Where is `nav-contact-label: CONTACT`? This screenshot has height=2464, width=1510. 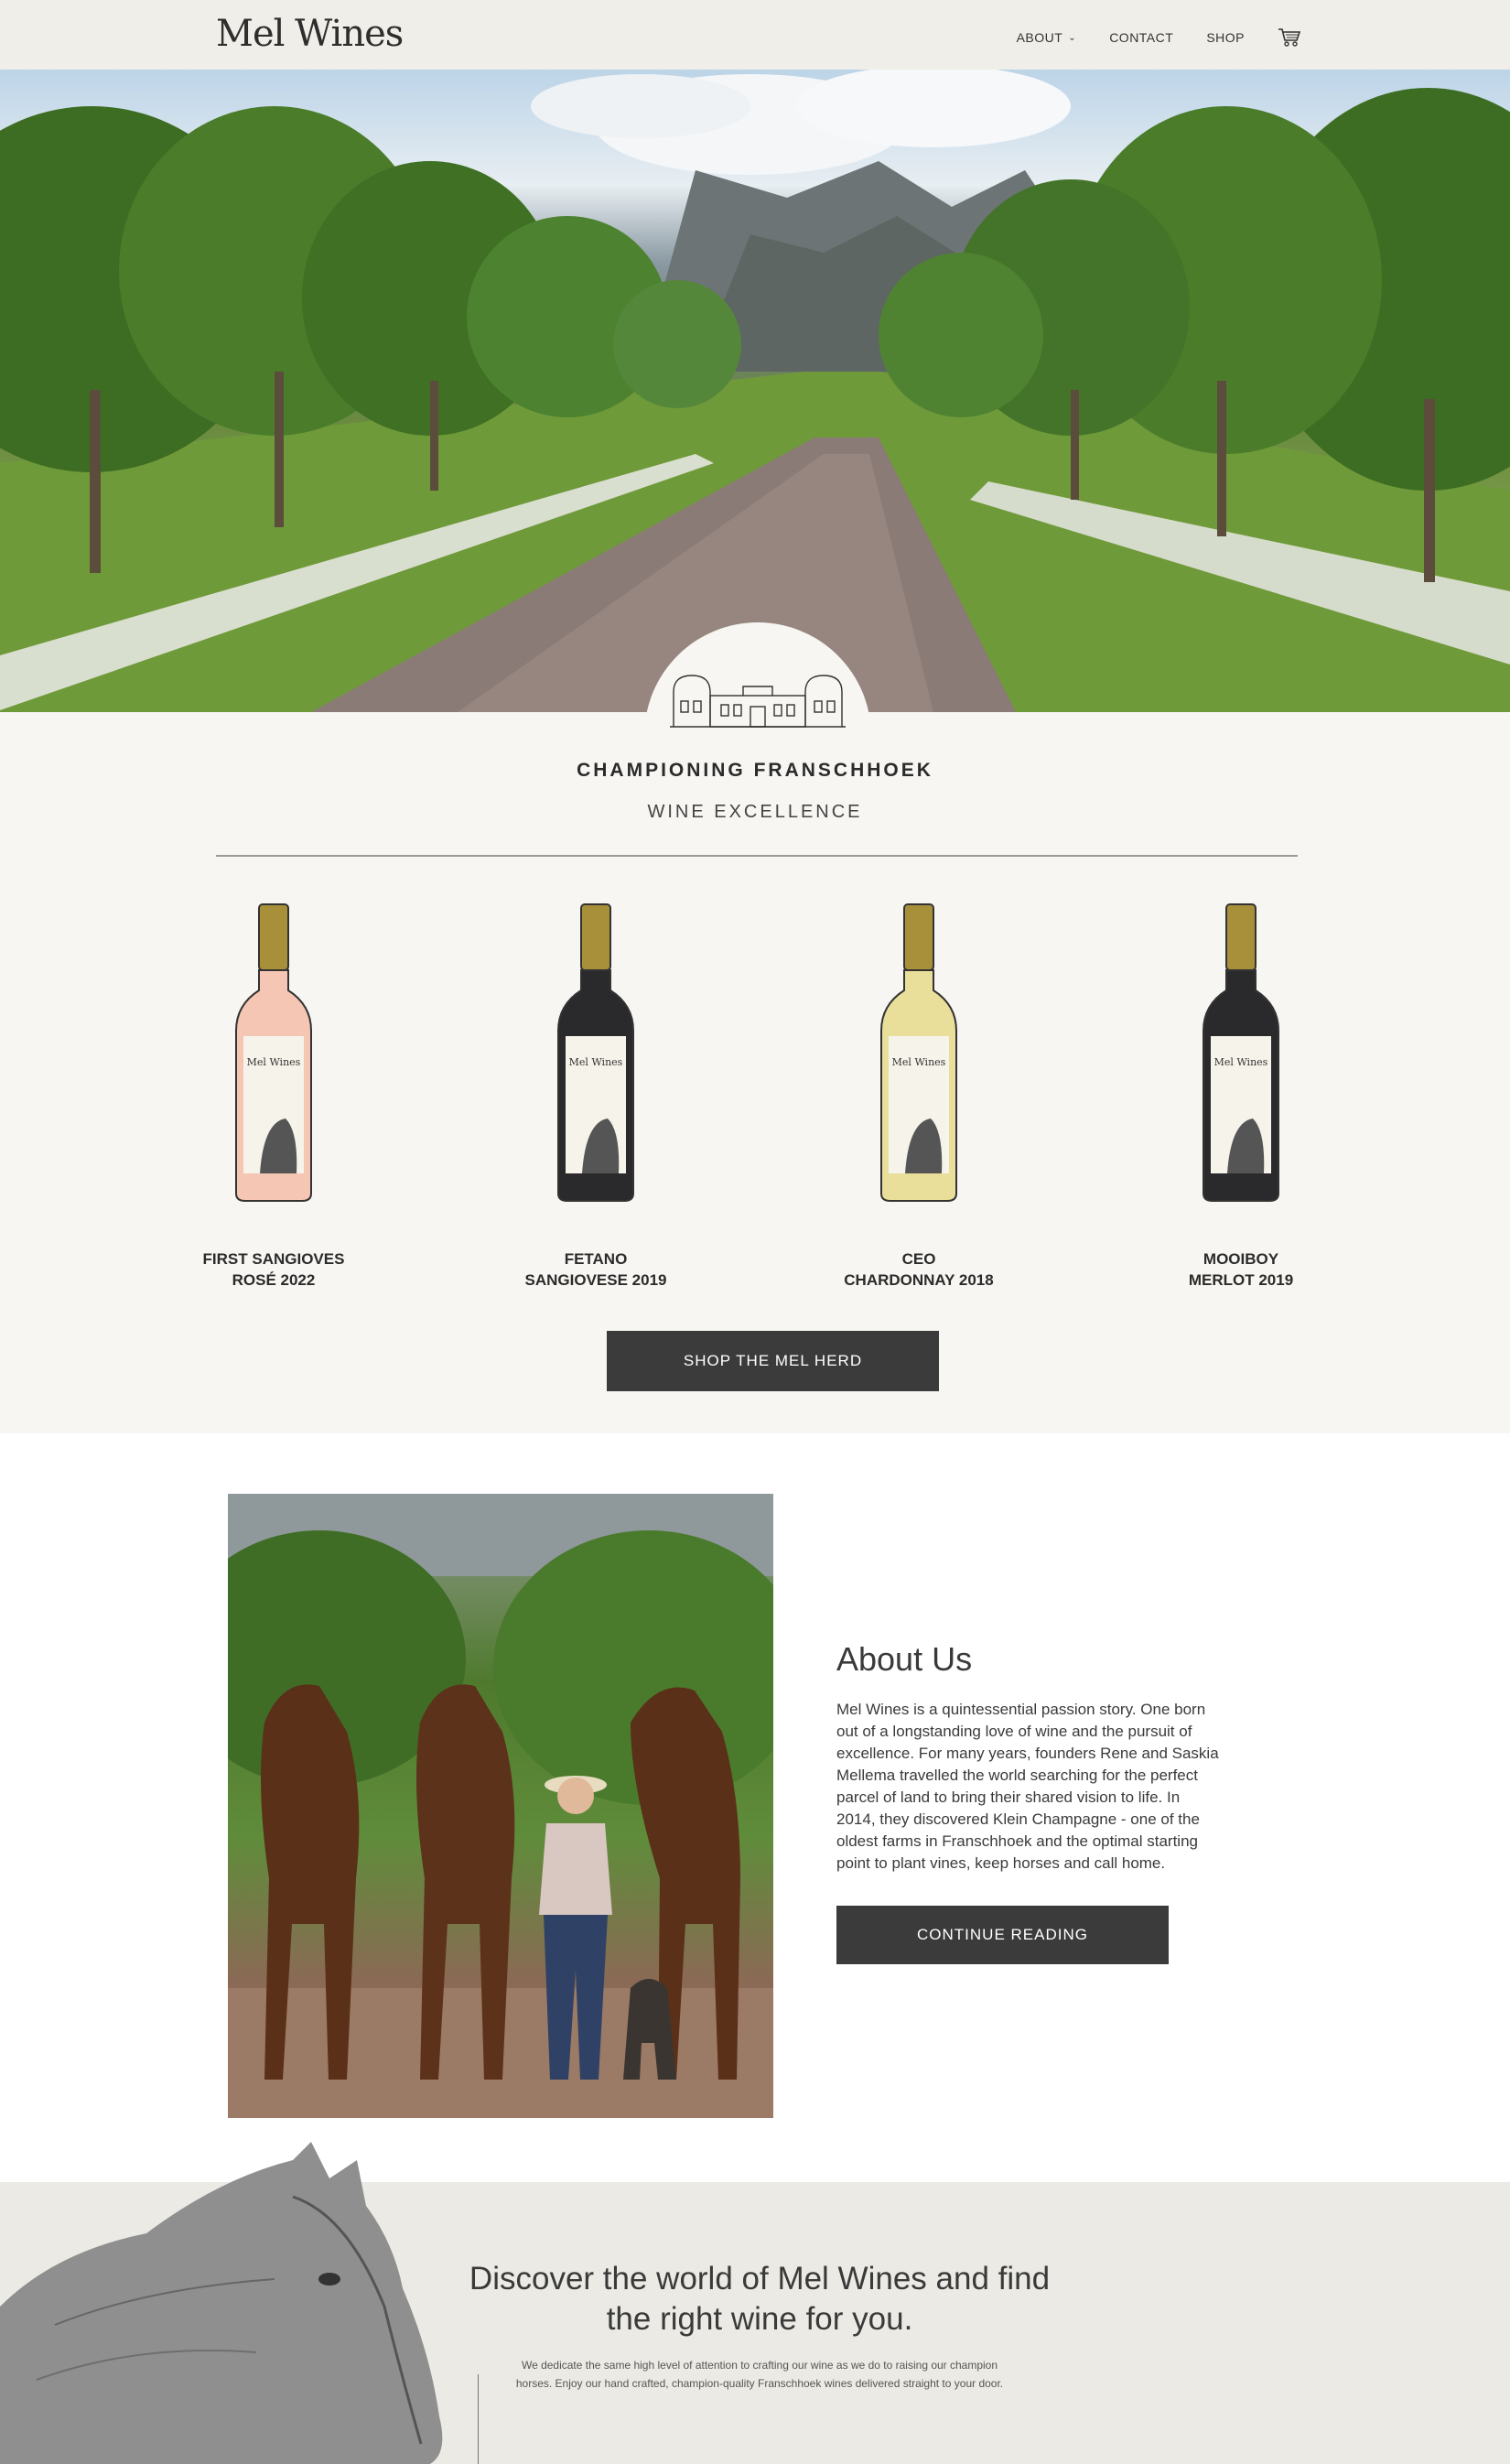
nav-contact-label: CONTACT is located at coordinates (1141, 37).